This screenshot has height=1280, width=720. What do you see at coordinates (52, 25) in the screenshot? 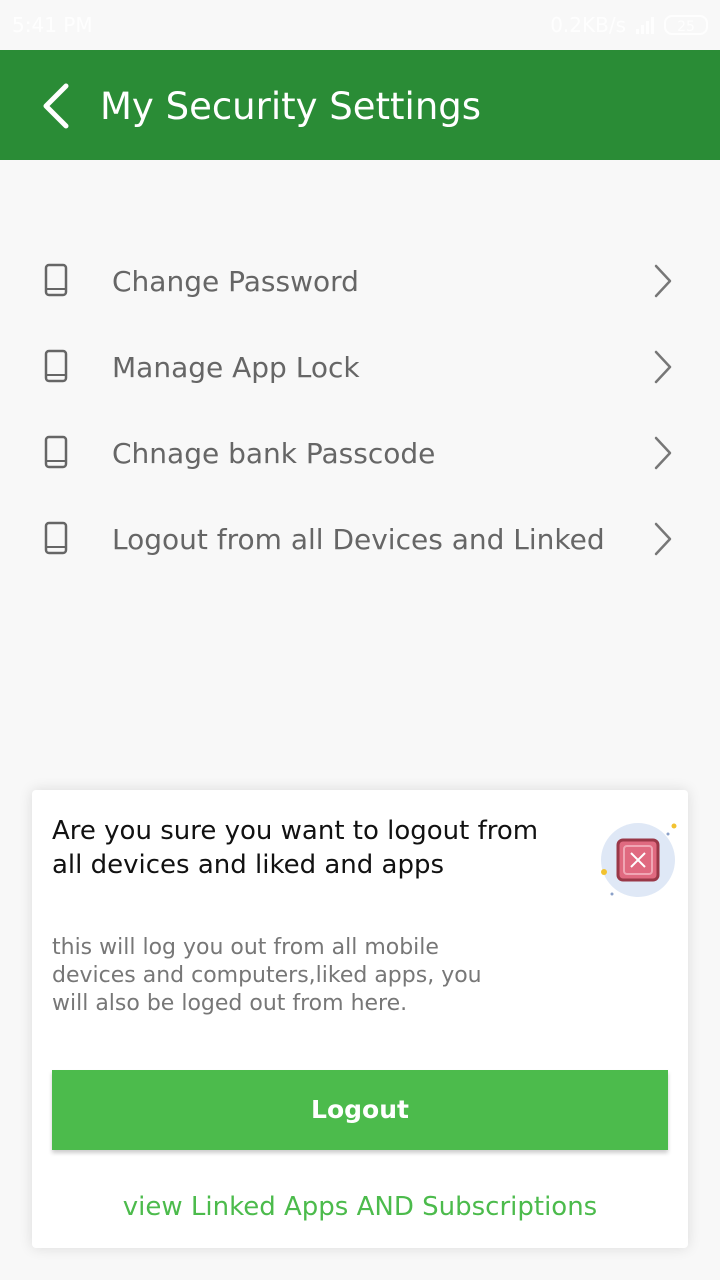
I see `status-time: 5:41 PM` at bounding box center [52, 25].